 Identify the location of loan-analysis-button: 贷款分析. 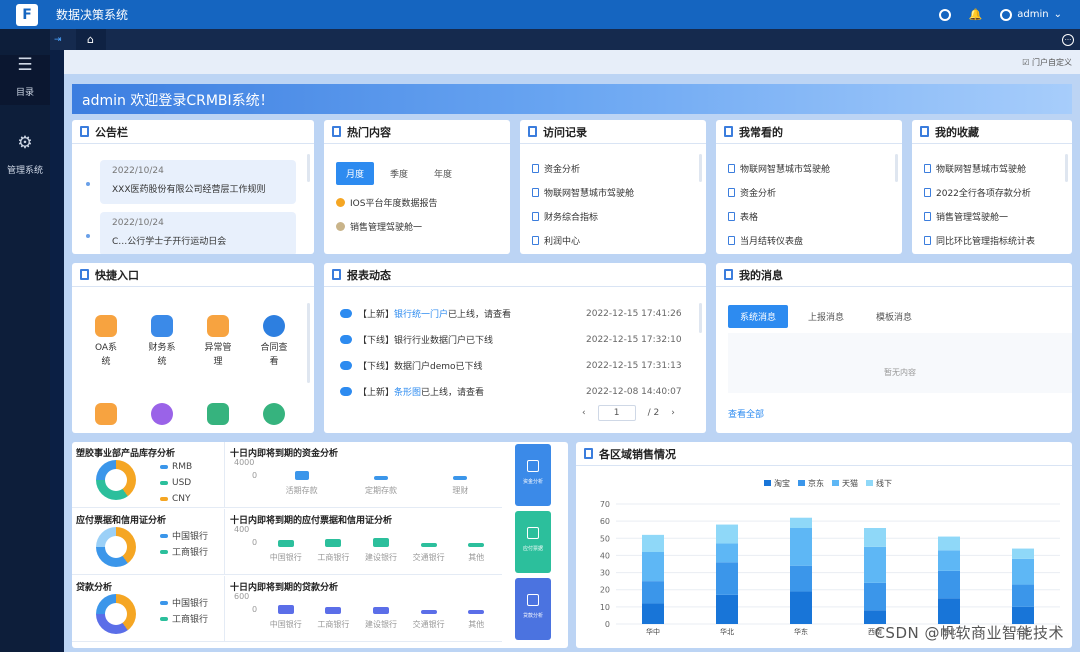
(533, 609).